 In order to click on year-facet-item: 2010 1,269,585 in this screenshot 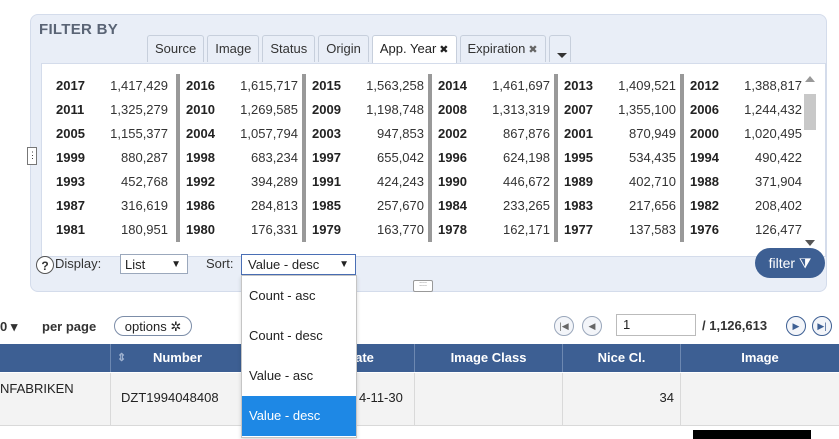, I will do `click(239, 110)`.